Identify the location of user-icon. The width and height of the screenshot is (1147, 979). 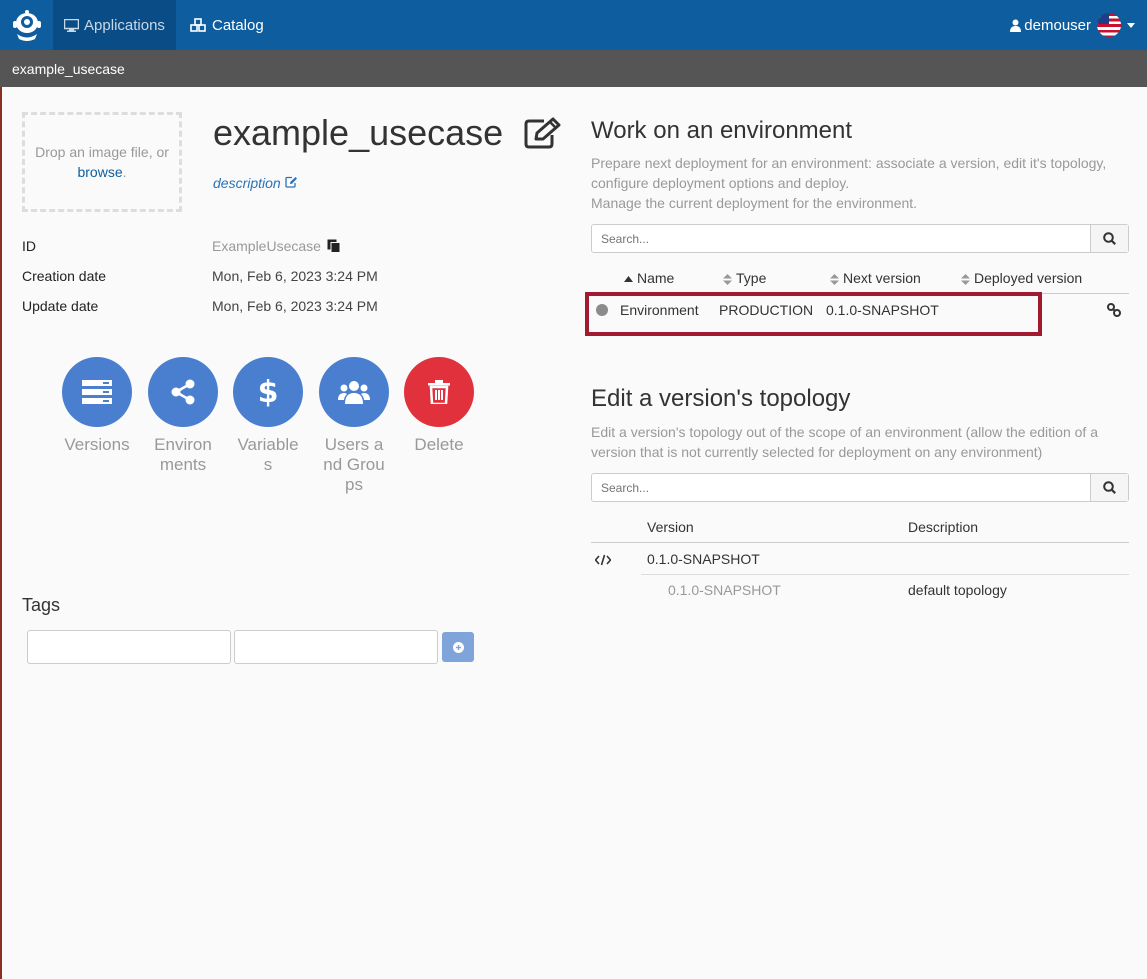
(1016, 25).